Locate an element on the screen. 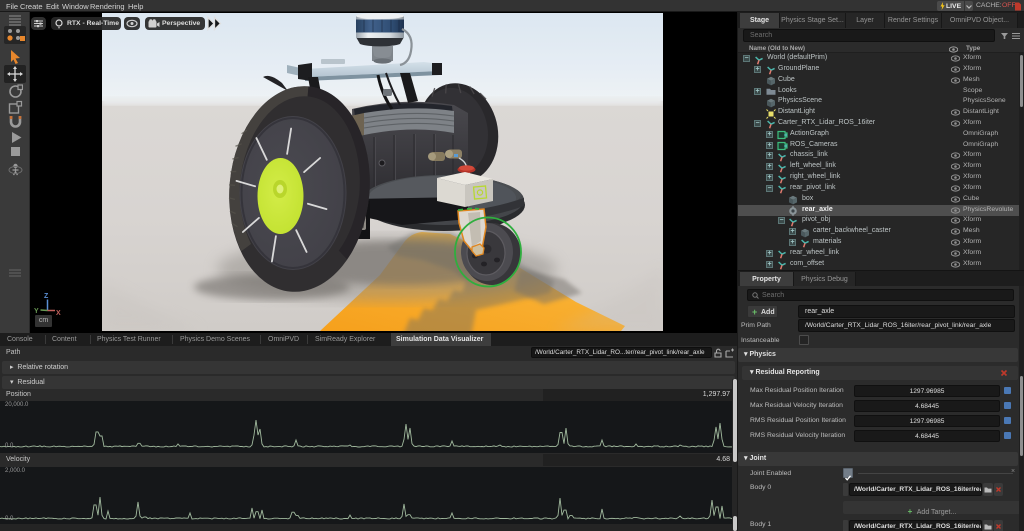  svg-text: Y is located at coordinates (36, 311).